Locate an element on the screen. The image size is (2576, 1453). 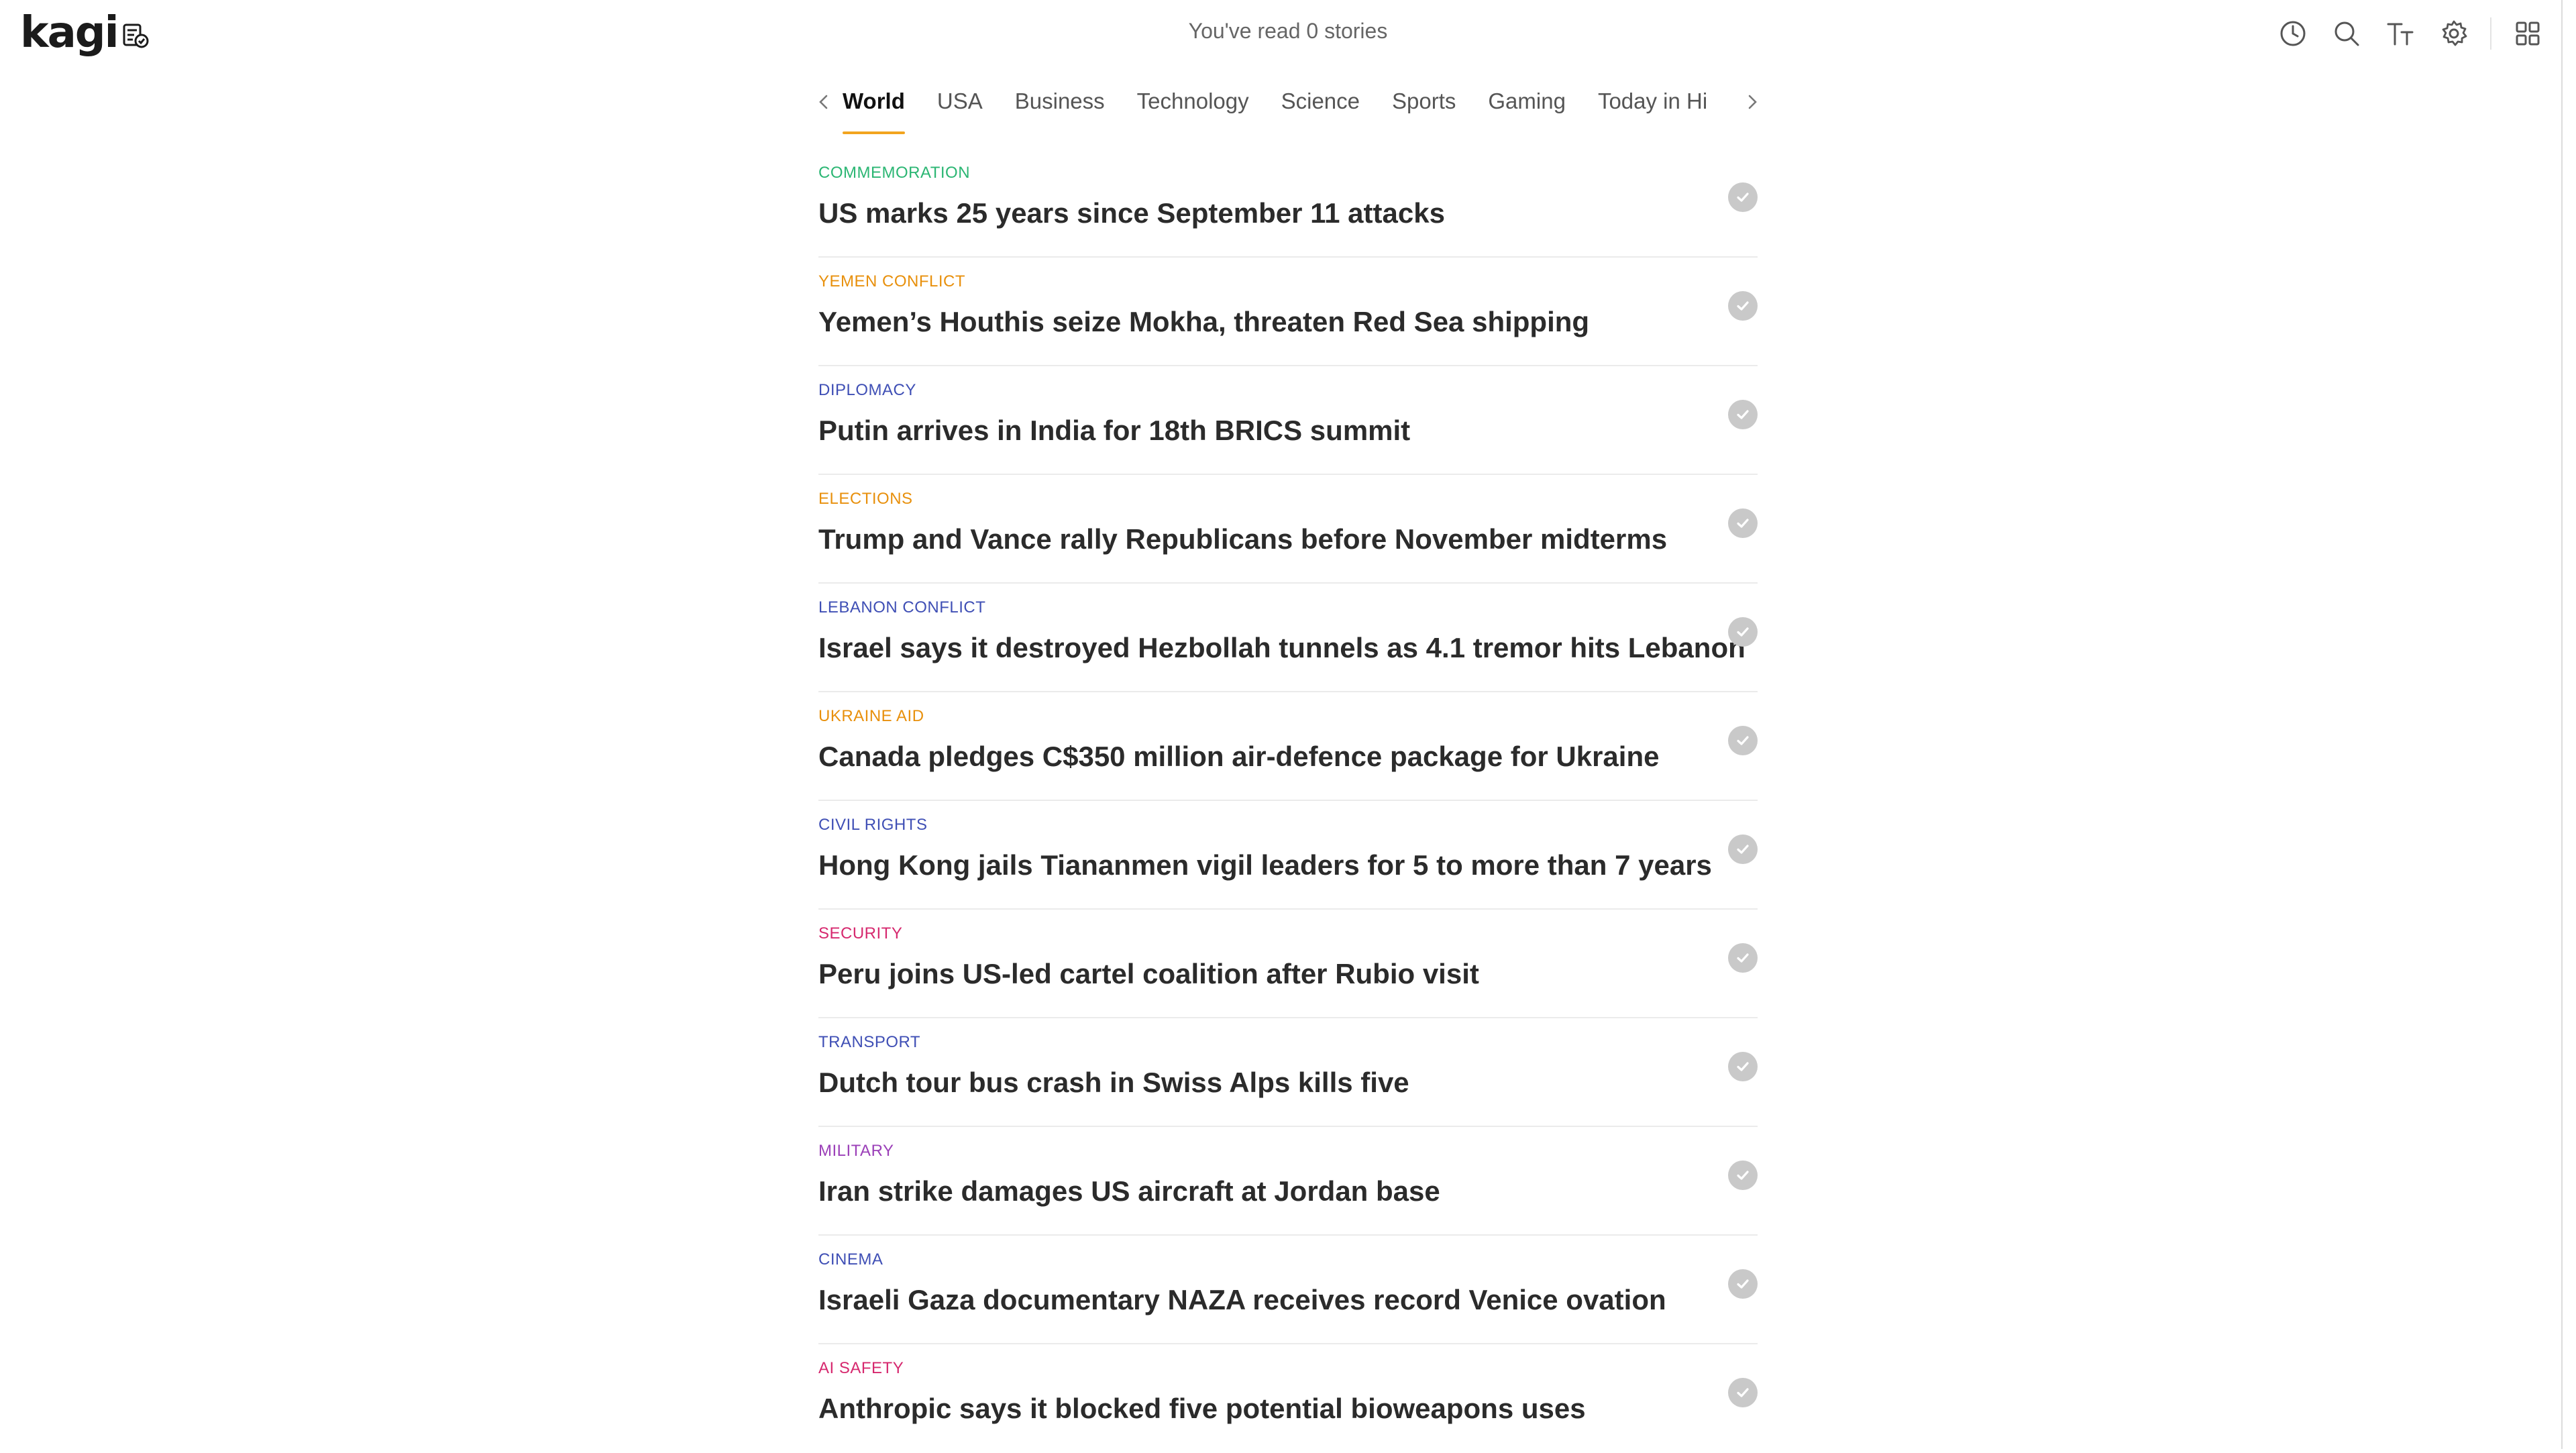
story-category: COMMEMORATION is located at coordinates (894, 173).